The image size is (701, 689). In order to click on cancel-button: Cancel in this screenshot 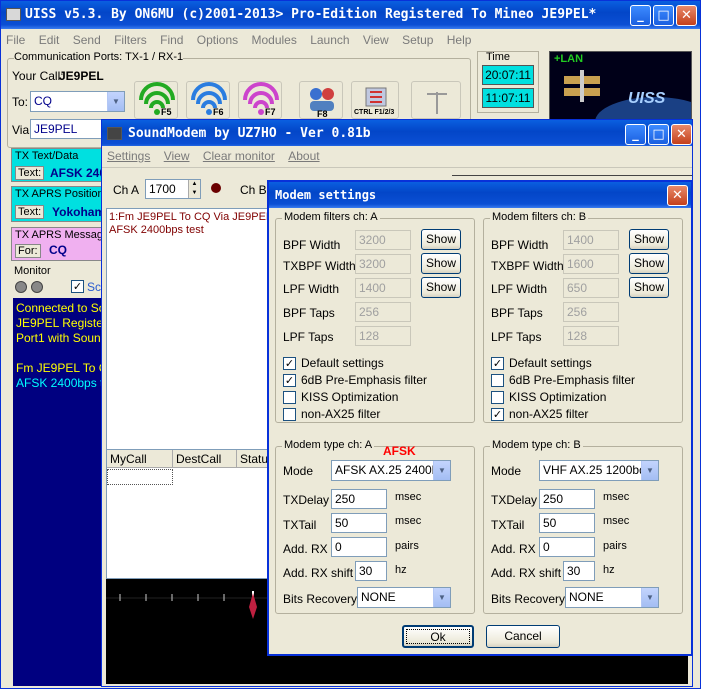, I will do `click(523, 636)`.